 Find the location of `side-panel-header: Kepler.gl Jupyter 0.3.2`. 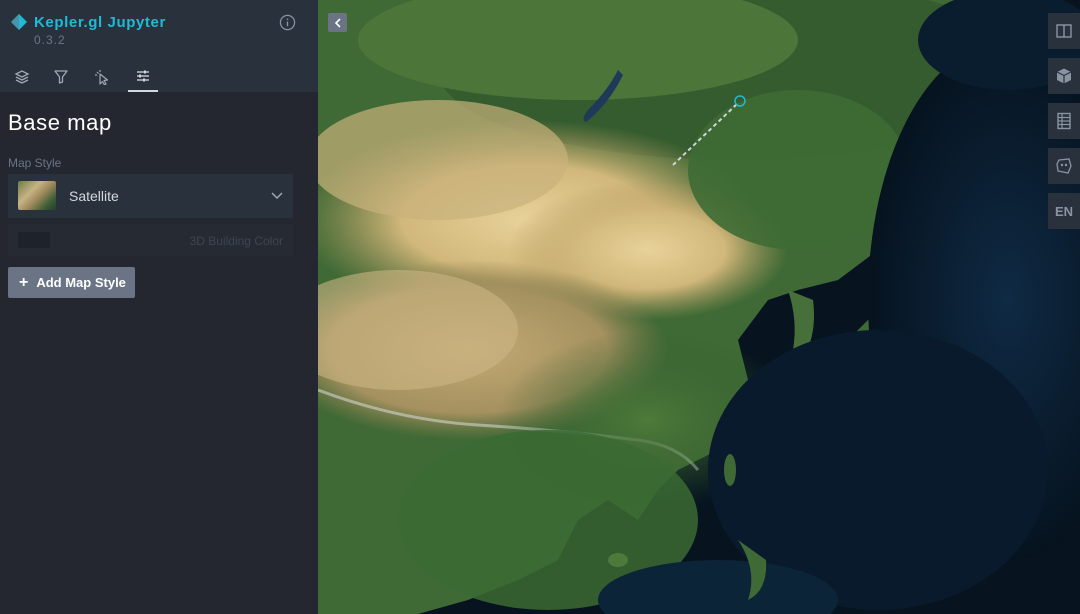

side-panel-header: Kepler.gl Jupyter 0.3.2 is located at coordinates (159, 46).